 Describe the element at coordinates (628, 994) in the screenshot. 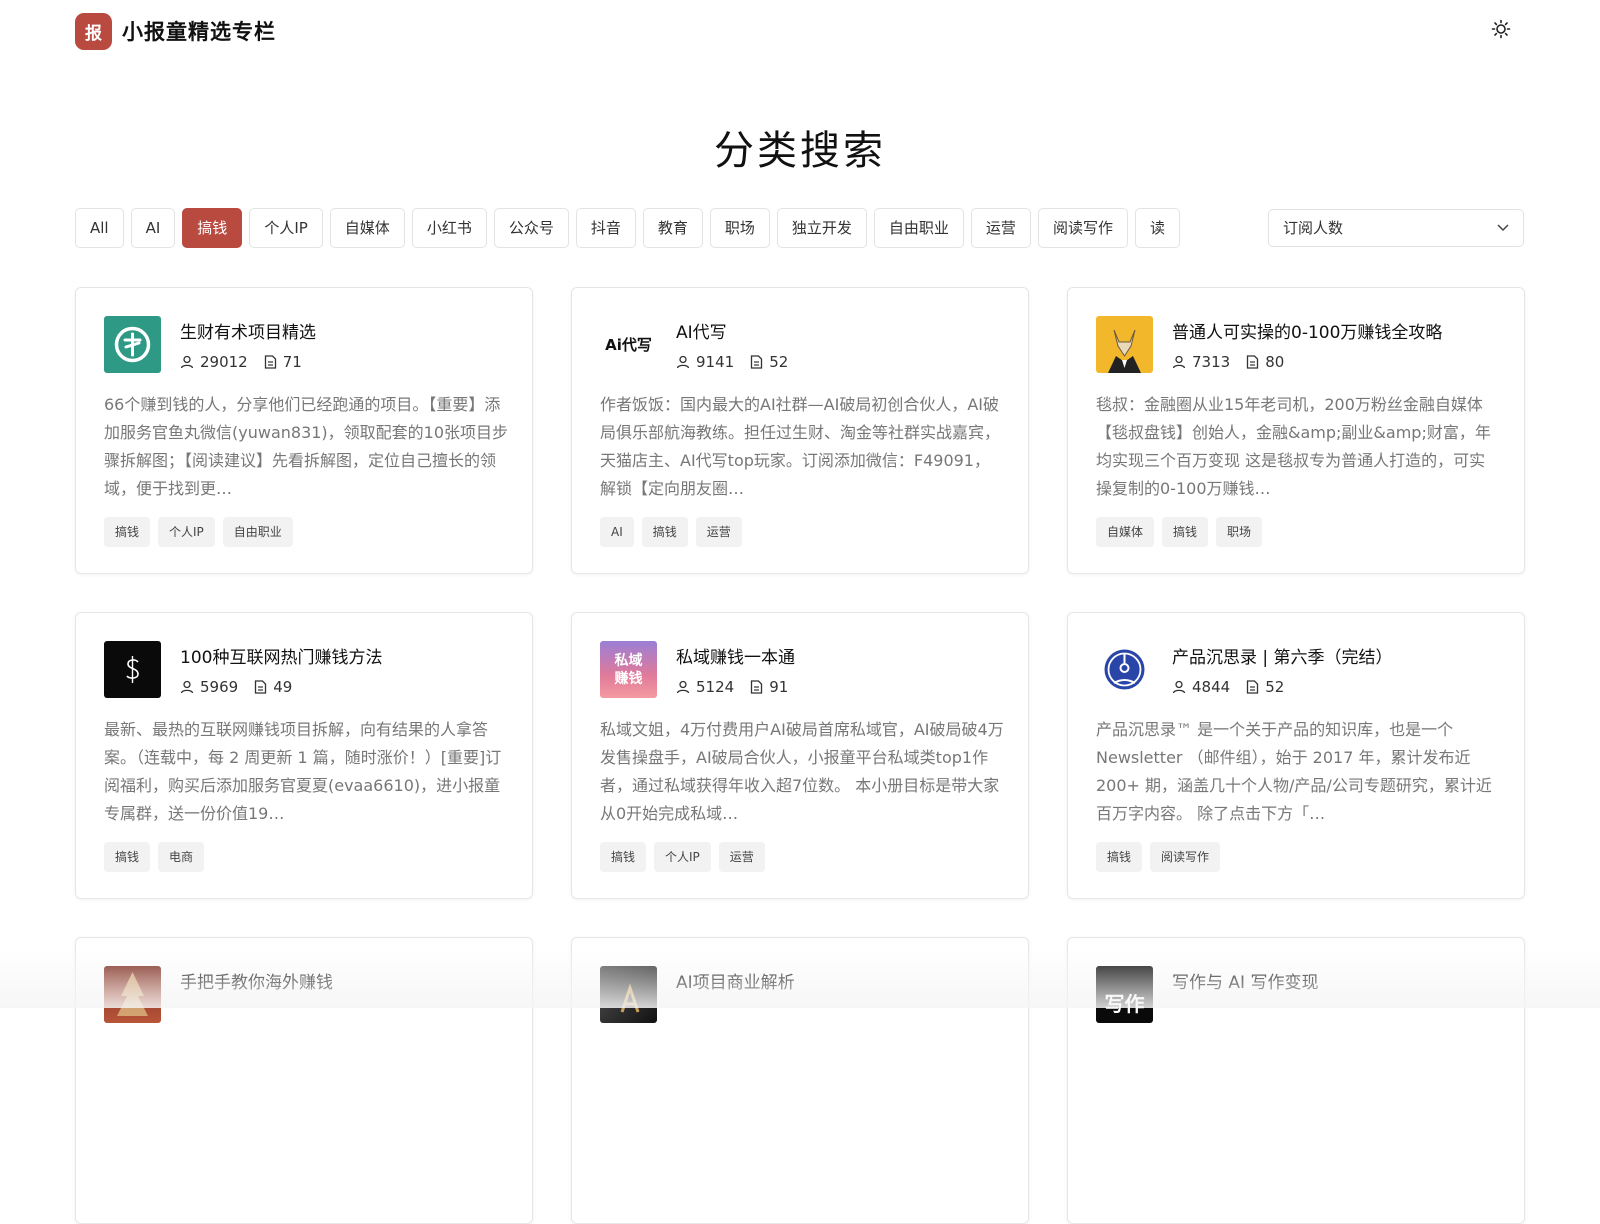

I see `ai-letter-image` at that location.